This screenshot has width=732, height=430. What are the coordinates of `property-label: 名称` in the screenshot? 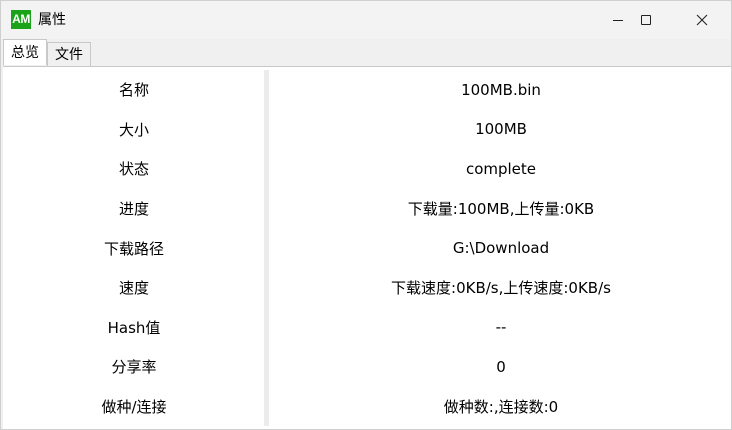 It's located at (133, 90).